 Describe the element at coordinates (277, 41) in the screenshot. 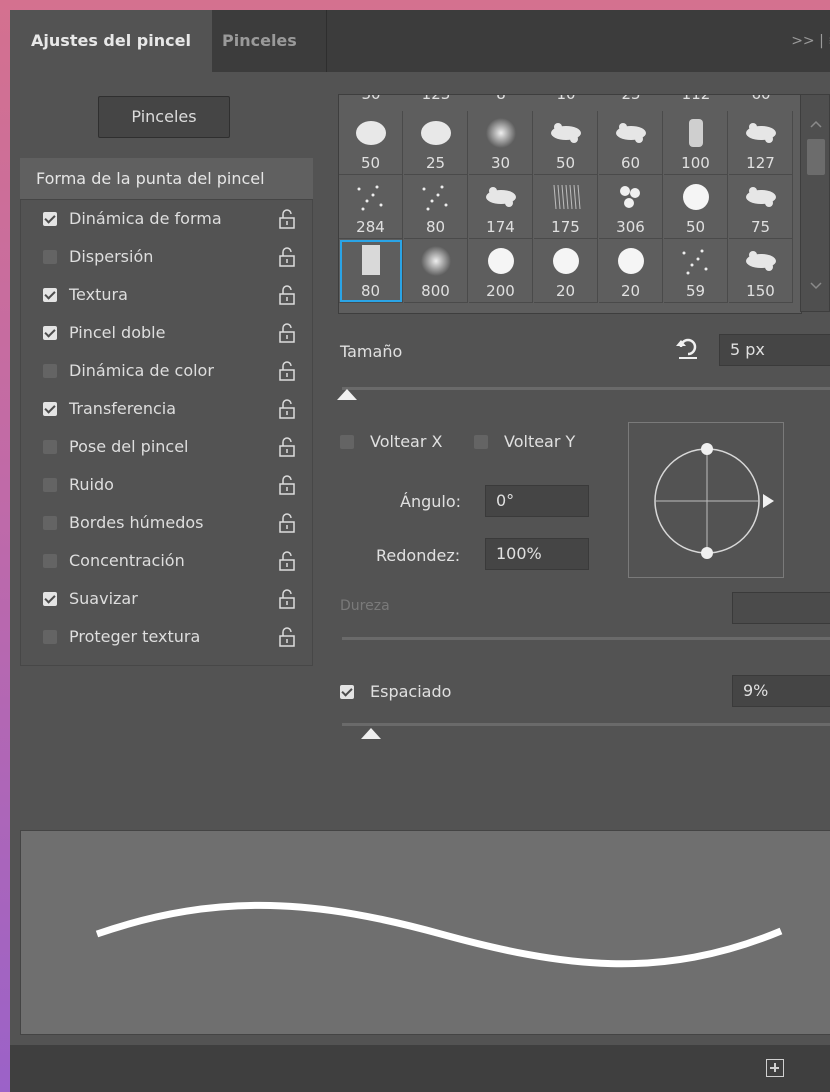

I see `tab-brushes: Pinceles` at that location.